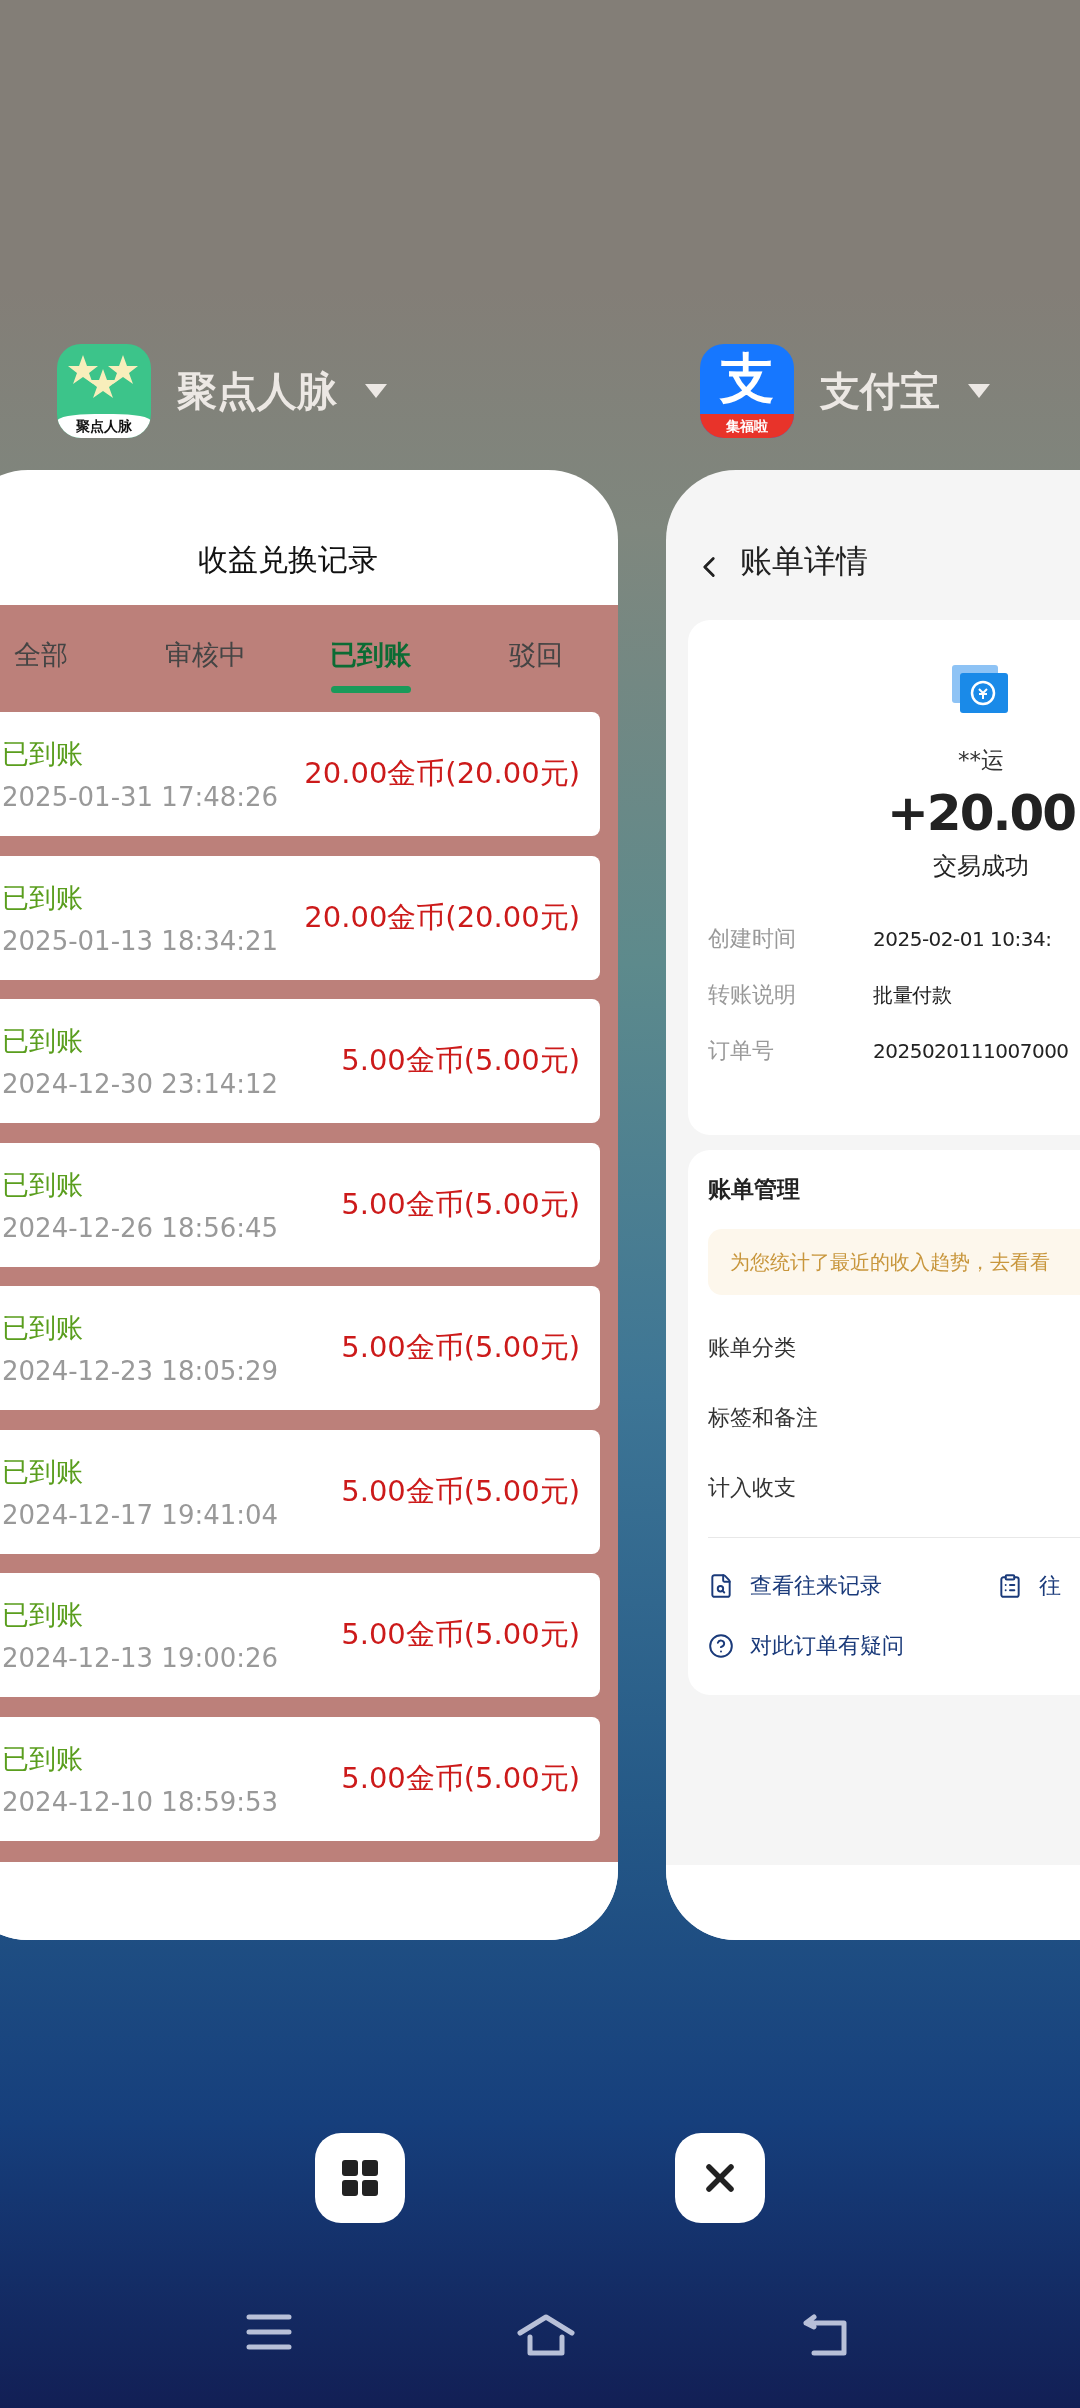 Image resolution: width=1080 pixels, height=2408 pixels. I want to click on app-icon: 支 集福啦, so click(747, 391).